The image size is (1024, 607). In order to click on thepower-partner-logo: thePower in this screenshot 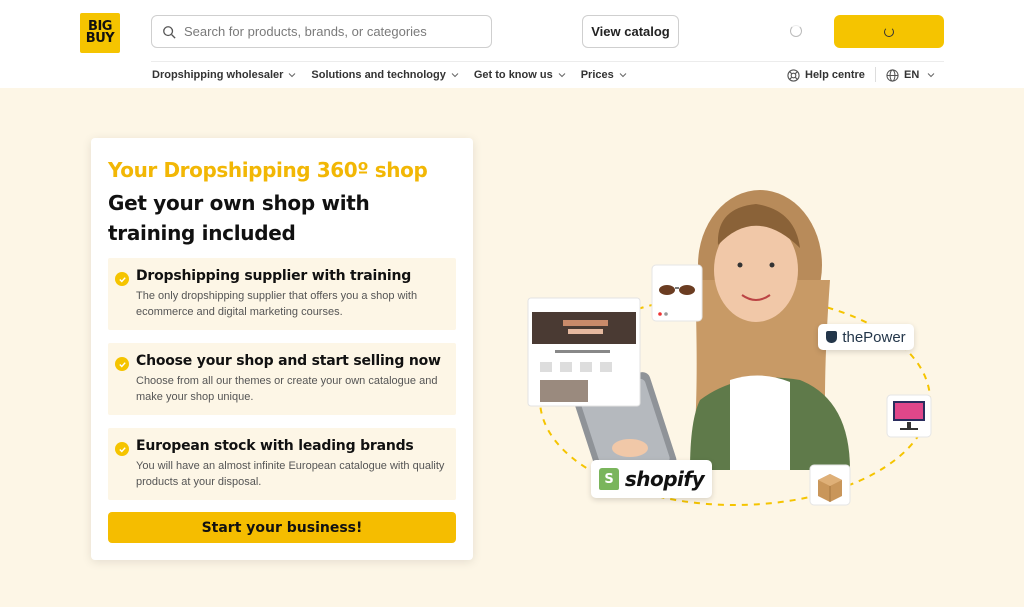, I will do `click(866, 337)`.